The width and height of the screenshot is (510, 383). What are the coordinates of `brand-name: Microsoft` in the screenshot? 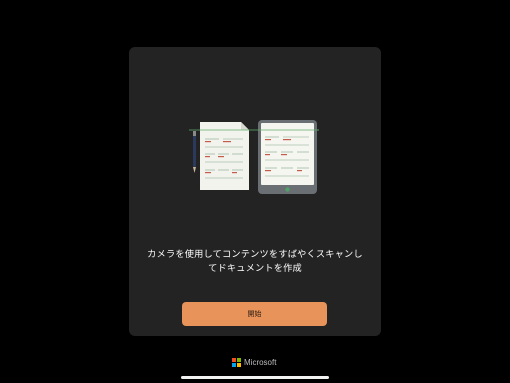 It's located at (260, 362).